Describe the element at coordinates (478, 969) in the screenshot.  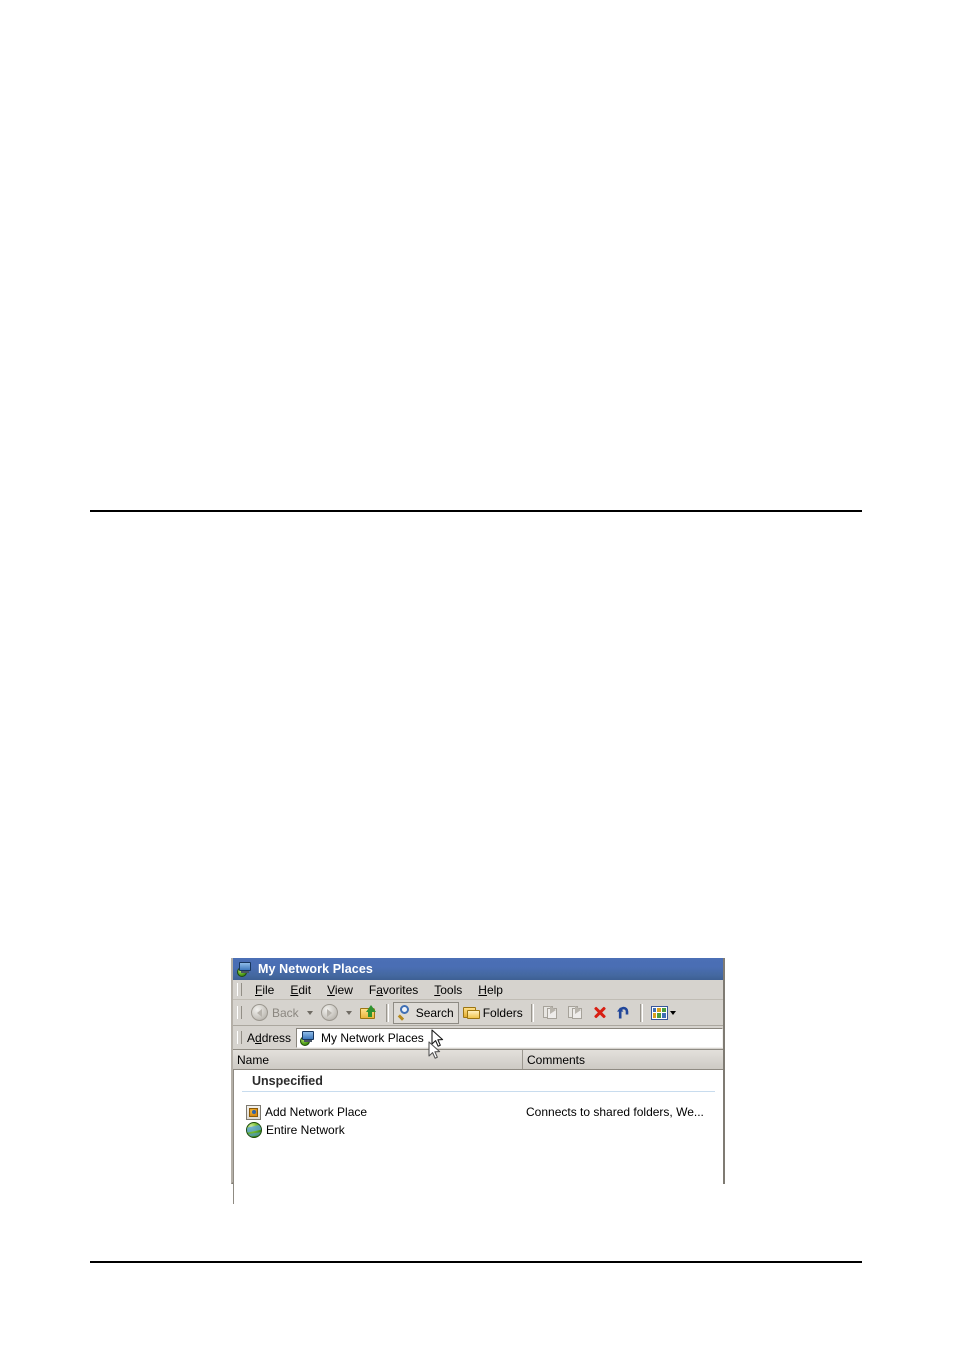
I see `window-title-bar: My Network Places` at that location.